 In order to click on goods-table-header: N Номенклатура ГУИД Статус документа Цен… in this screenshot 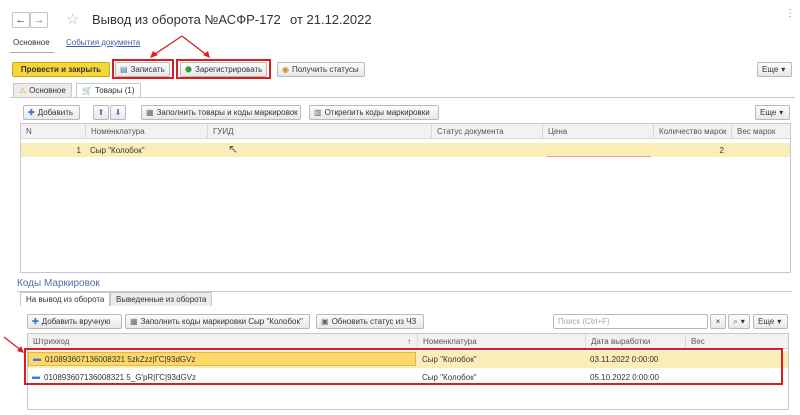, I will do `click(405, 131)`.